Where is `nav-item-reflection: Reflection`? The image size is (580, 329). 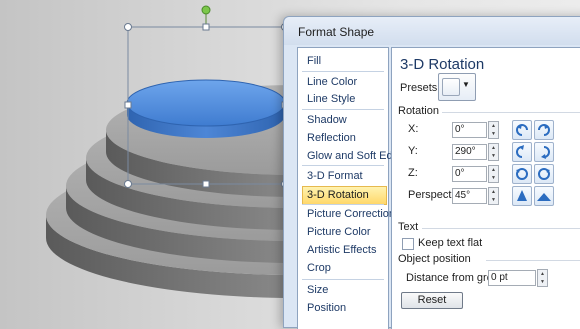 nav-item-reflection: Reflection is located at coordinates (344, 138).